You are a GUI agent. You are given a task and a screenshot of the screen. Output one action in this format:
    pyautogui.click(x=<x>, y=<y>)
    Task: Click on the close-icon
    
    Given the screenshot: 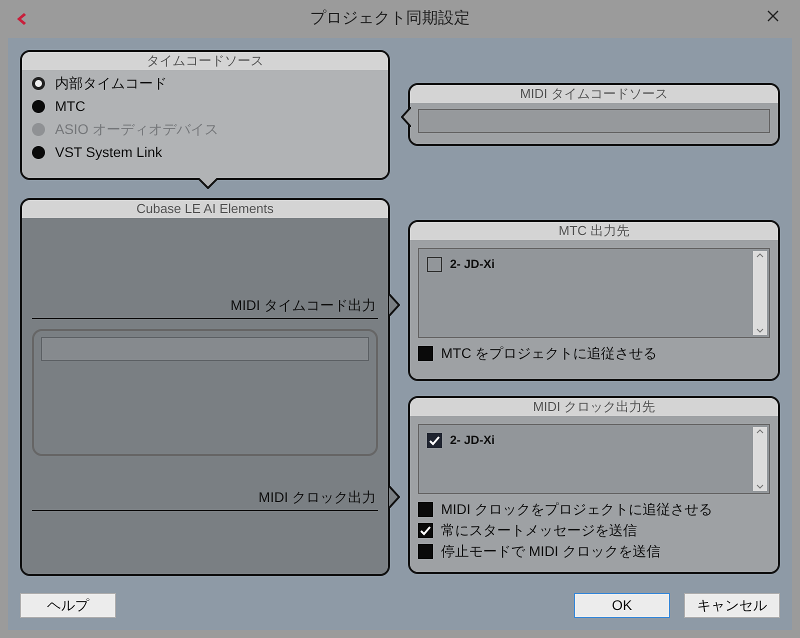 What is the action you would take?
    pyautogui.click(x=773, y=16)
    